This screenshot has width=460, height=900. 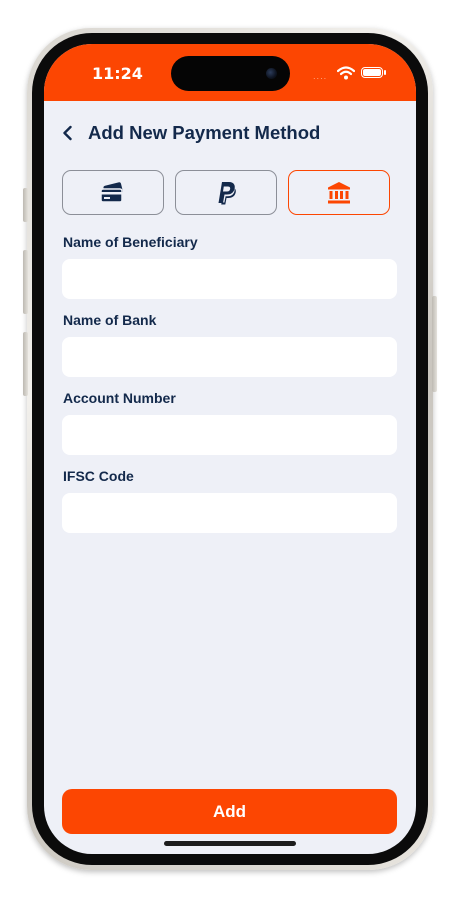 What do you see at coordinates (434, 344) in the screenshot?
I see `power-button` at bounding box center [434, 344].